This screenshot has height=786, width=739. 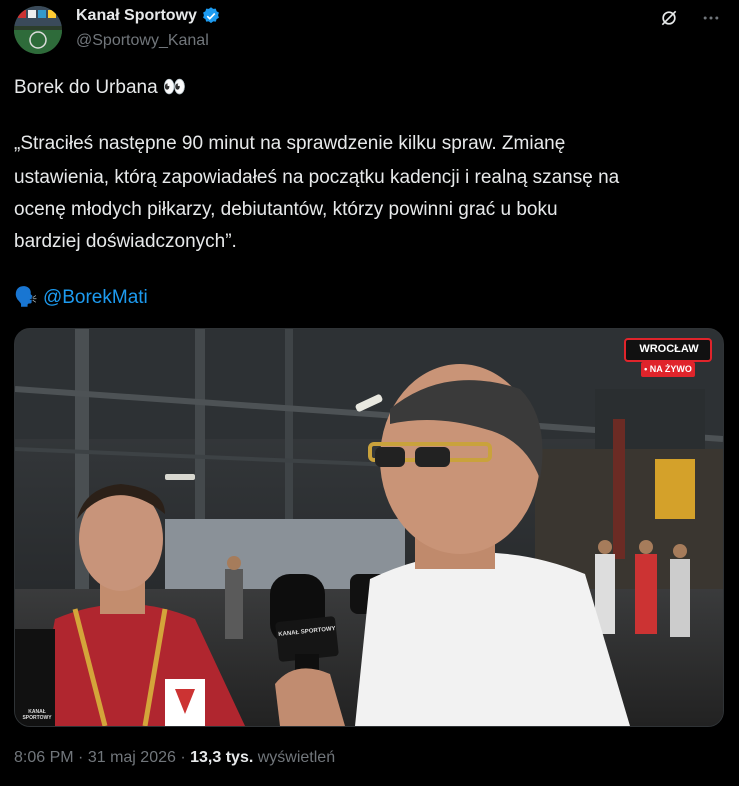 What do you see at coordinates (125, 241) in the screenshot?
I see `tweet-quote-line: bardziej doświadczonych”.` at bounding box center [125, 241].